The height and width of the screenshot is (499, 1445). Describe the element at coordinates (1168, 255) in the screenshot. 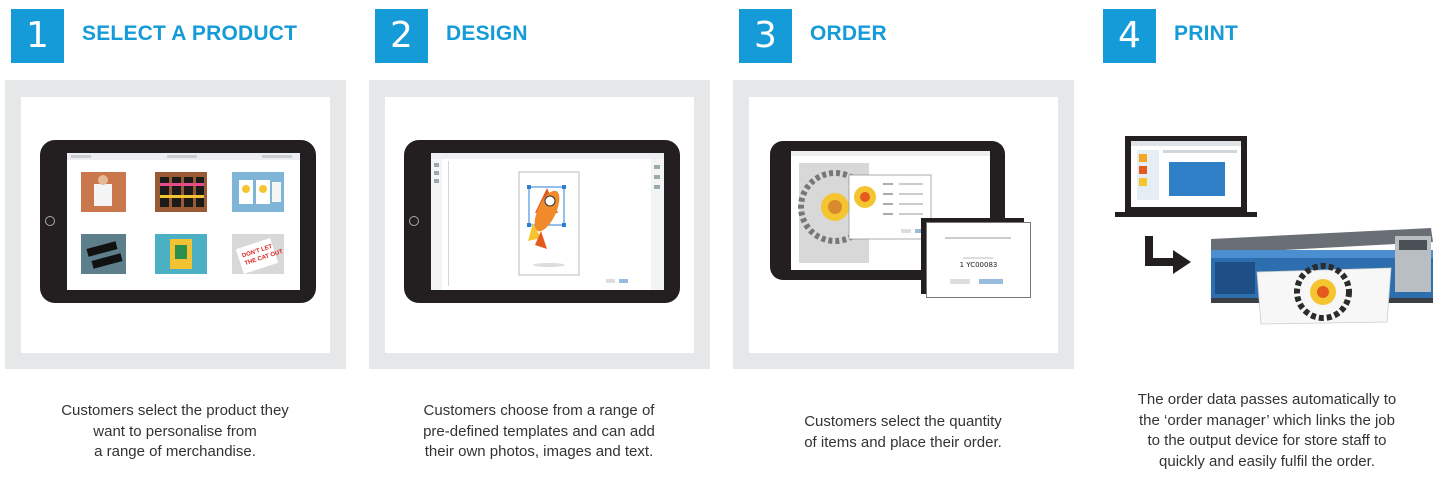

I see `arrow-icon` at that location.